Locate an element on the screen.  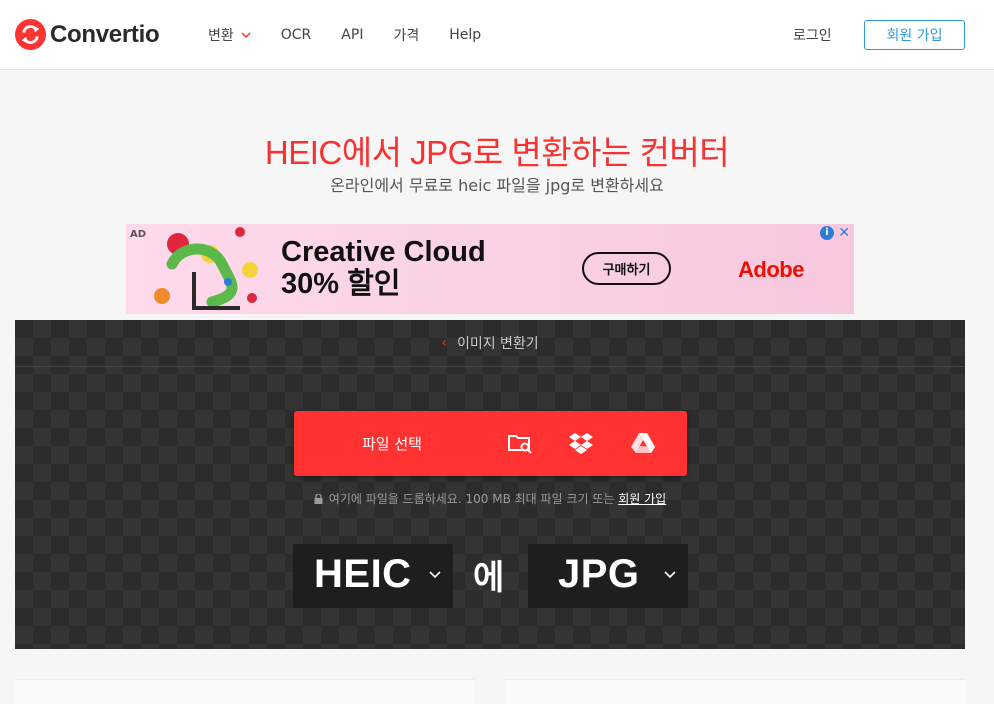
page-subtitle: 온라인에서 무료로 heic 파일을 jpg로 변환하세요 is located at coordinates (497, 185).